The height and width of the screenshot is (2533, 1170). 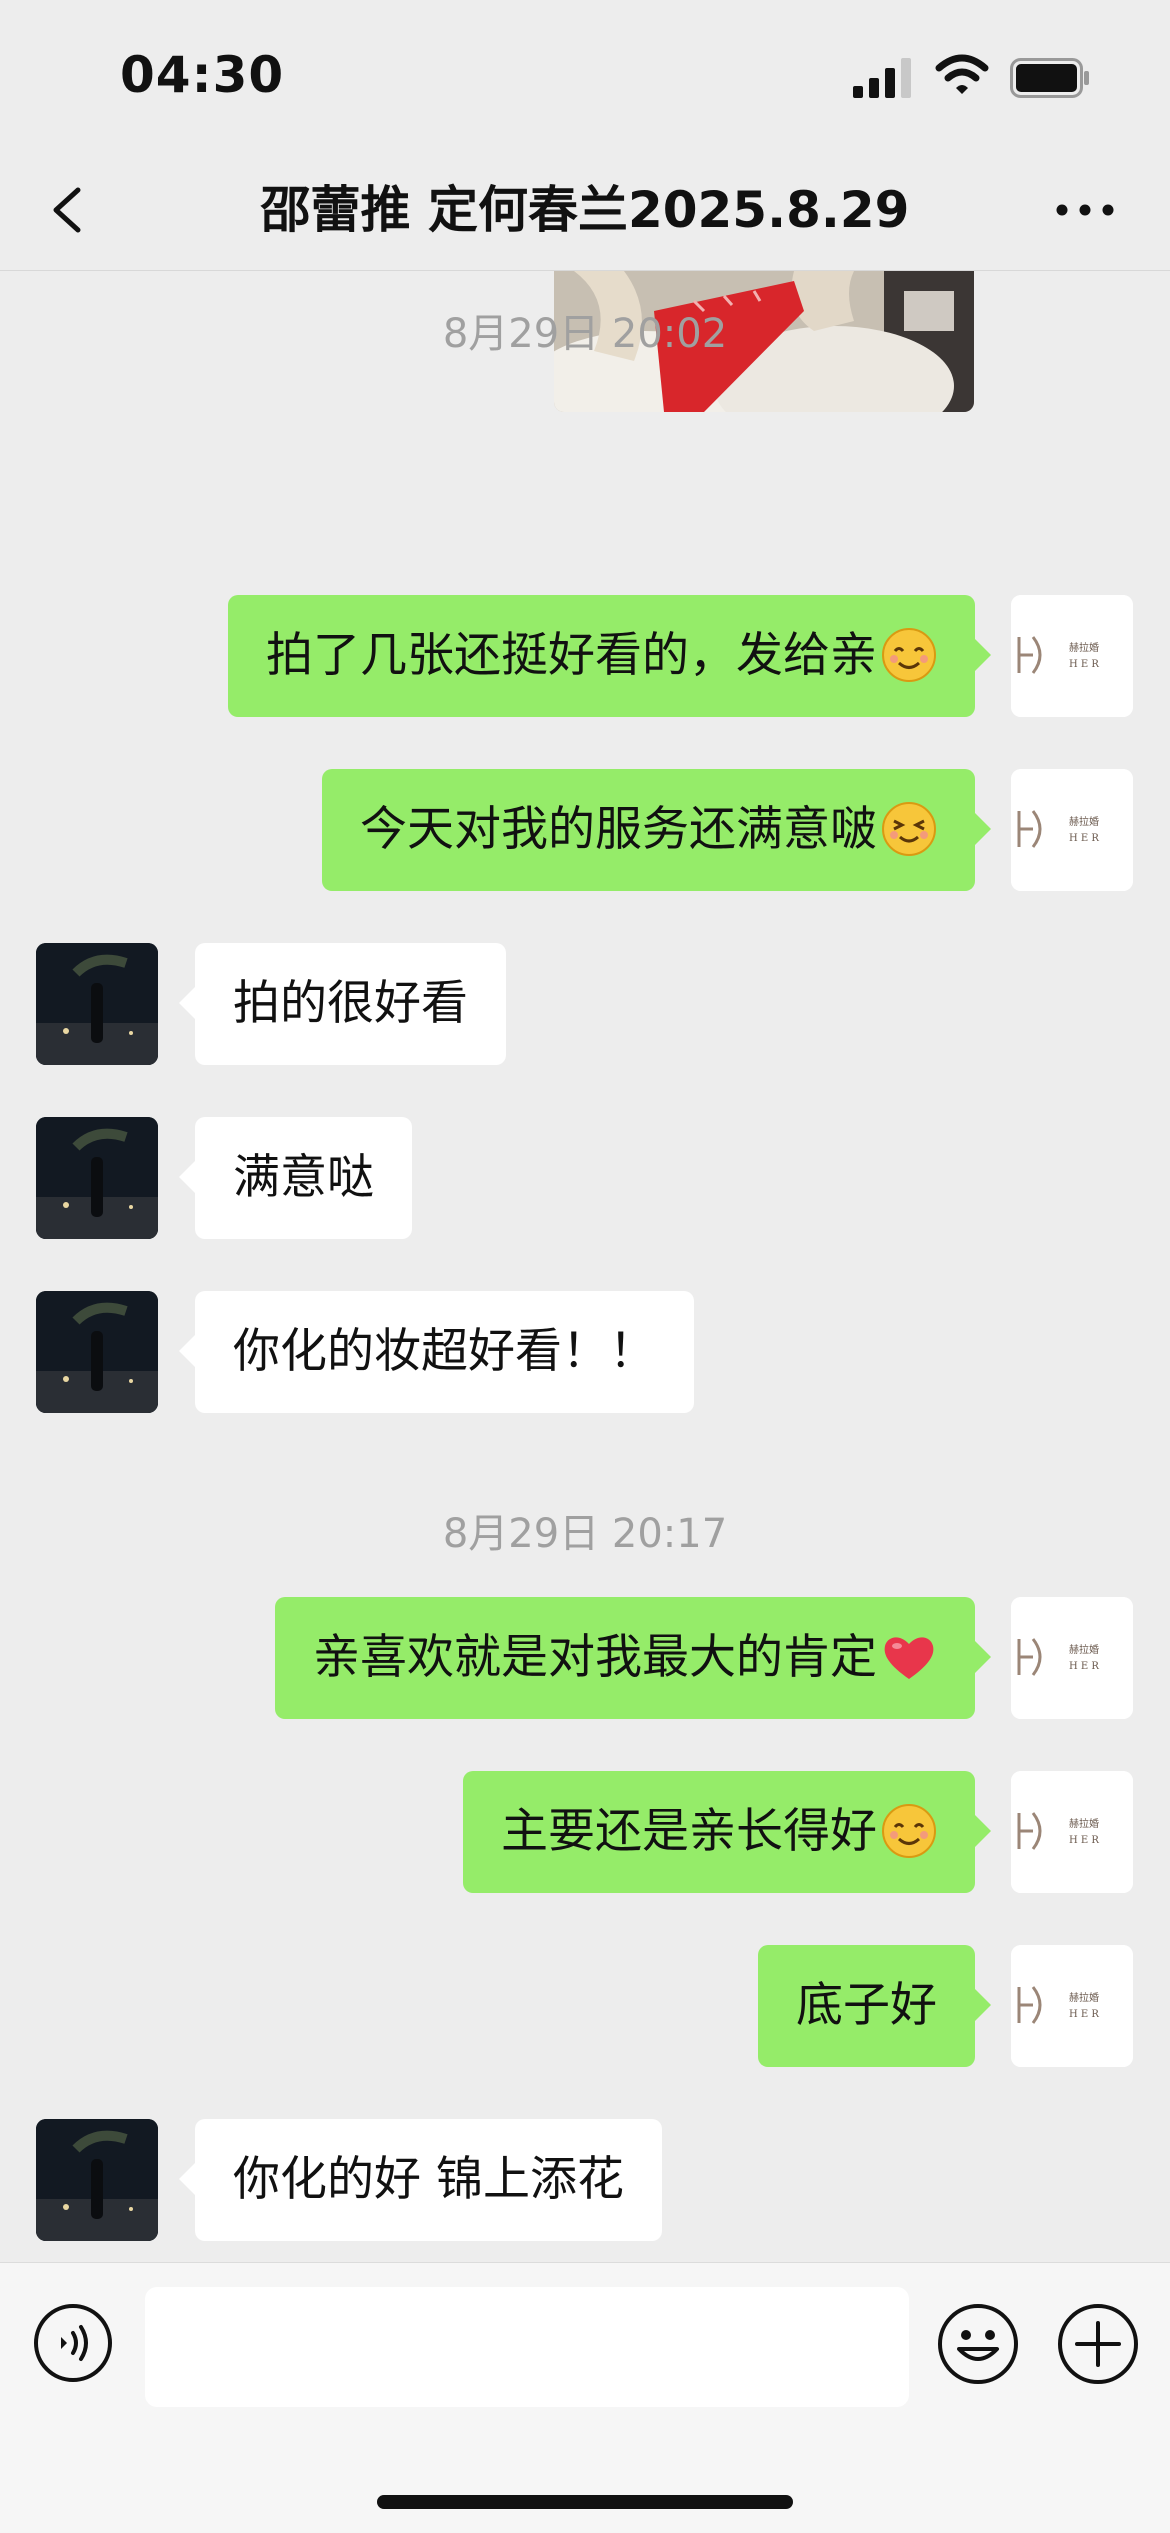 I want to click on voice-input-icon, so click(x=73, y=2343).